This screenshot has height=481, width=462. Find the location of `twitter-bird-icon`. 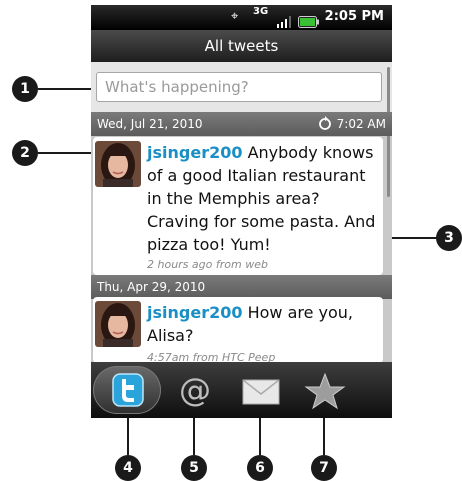

twitter-bird-icon is located at coordinates (128, 390).